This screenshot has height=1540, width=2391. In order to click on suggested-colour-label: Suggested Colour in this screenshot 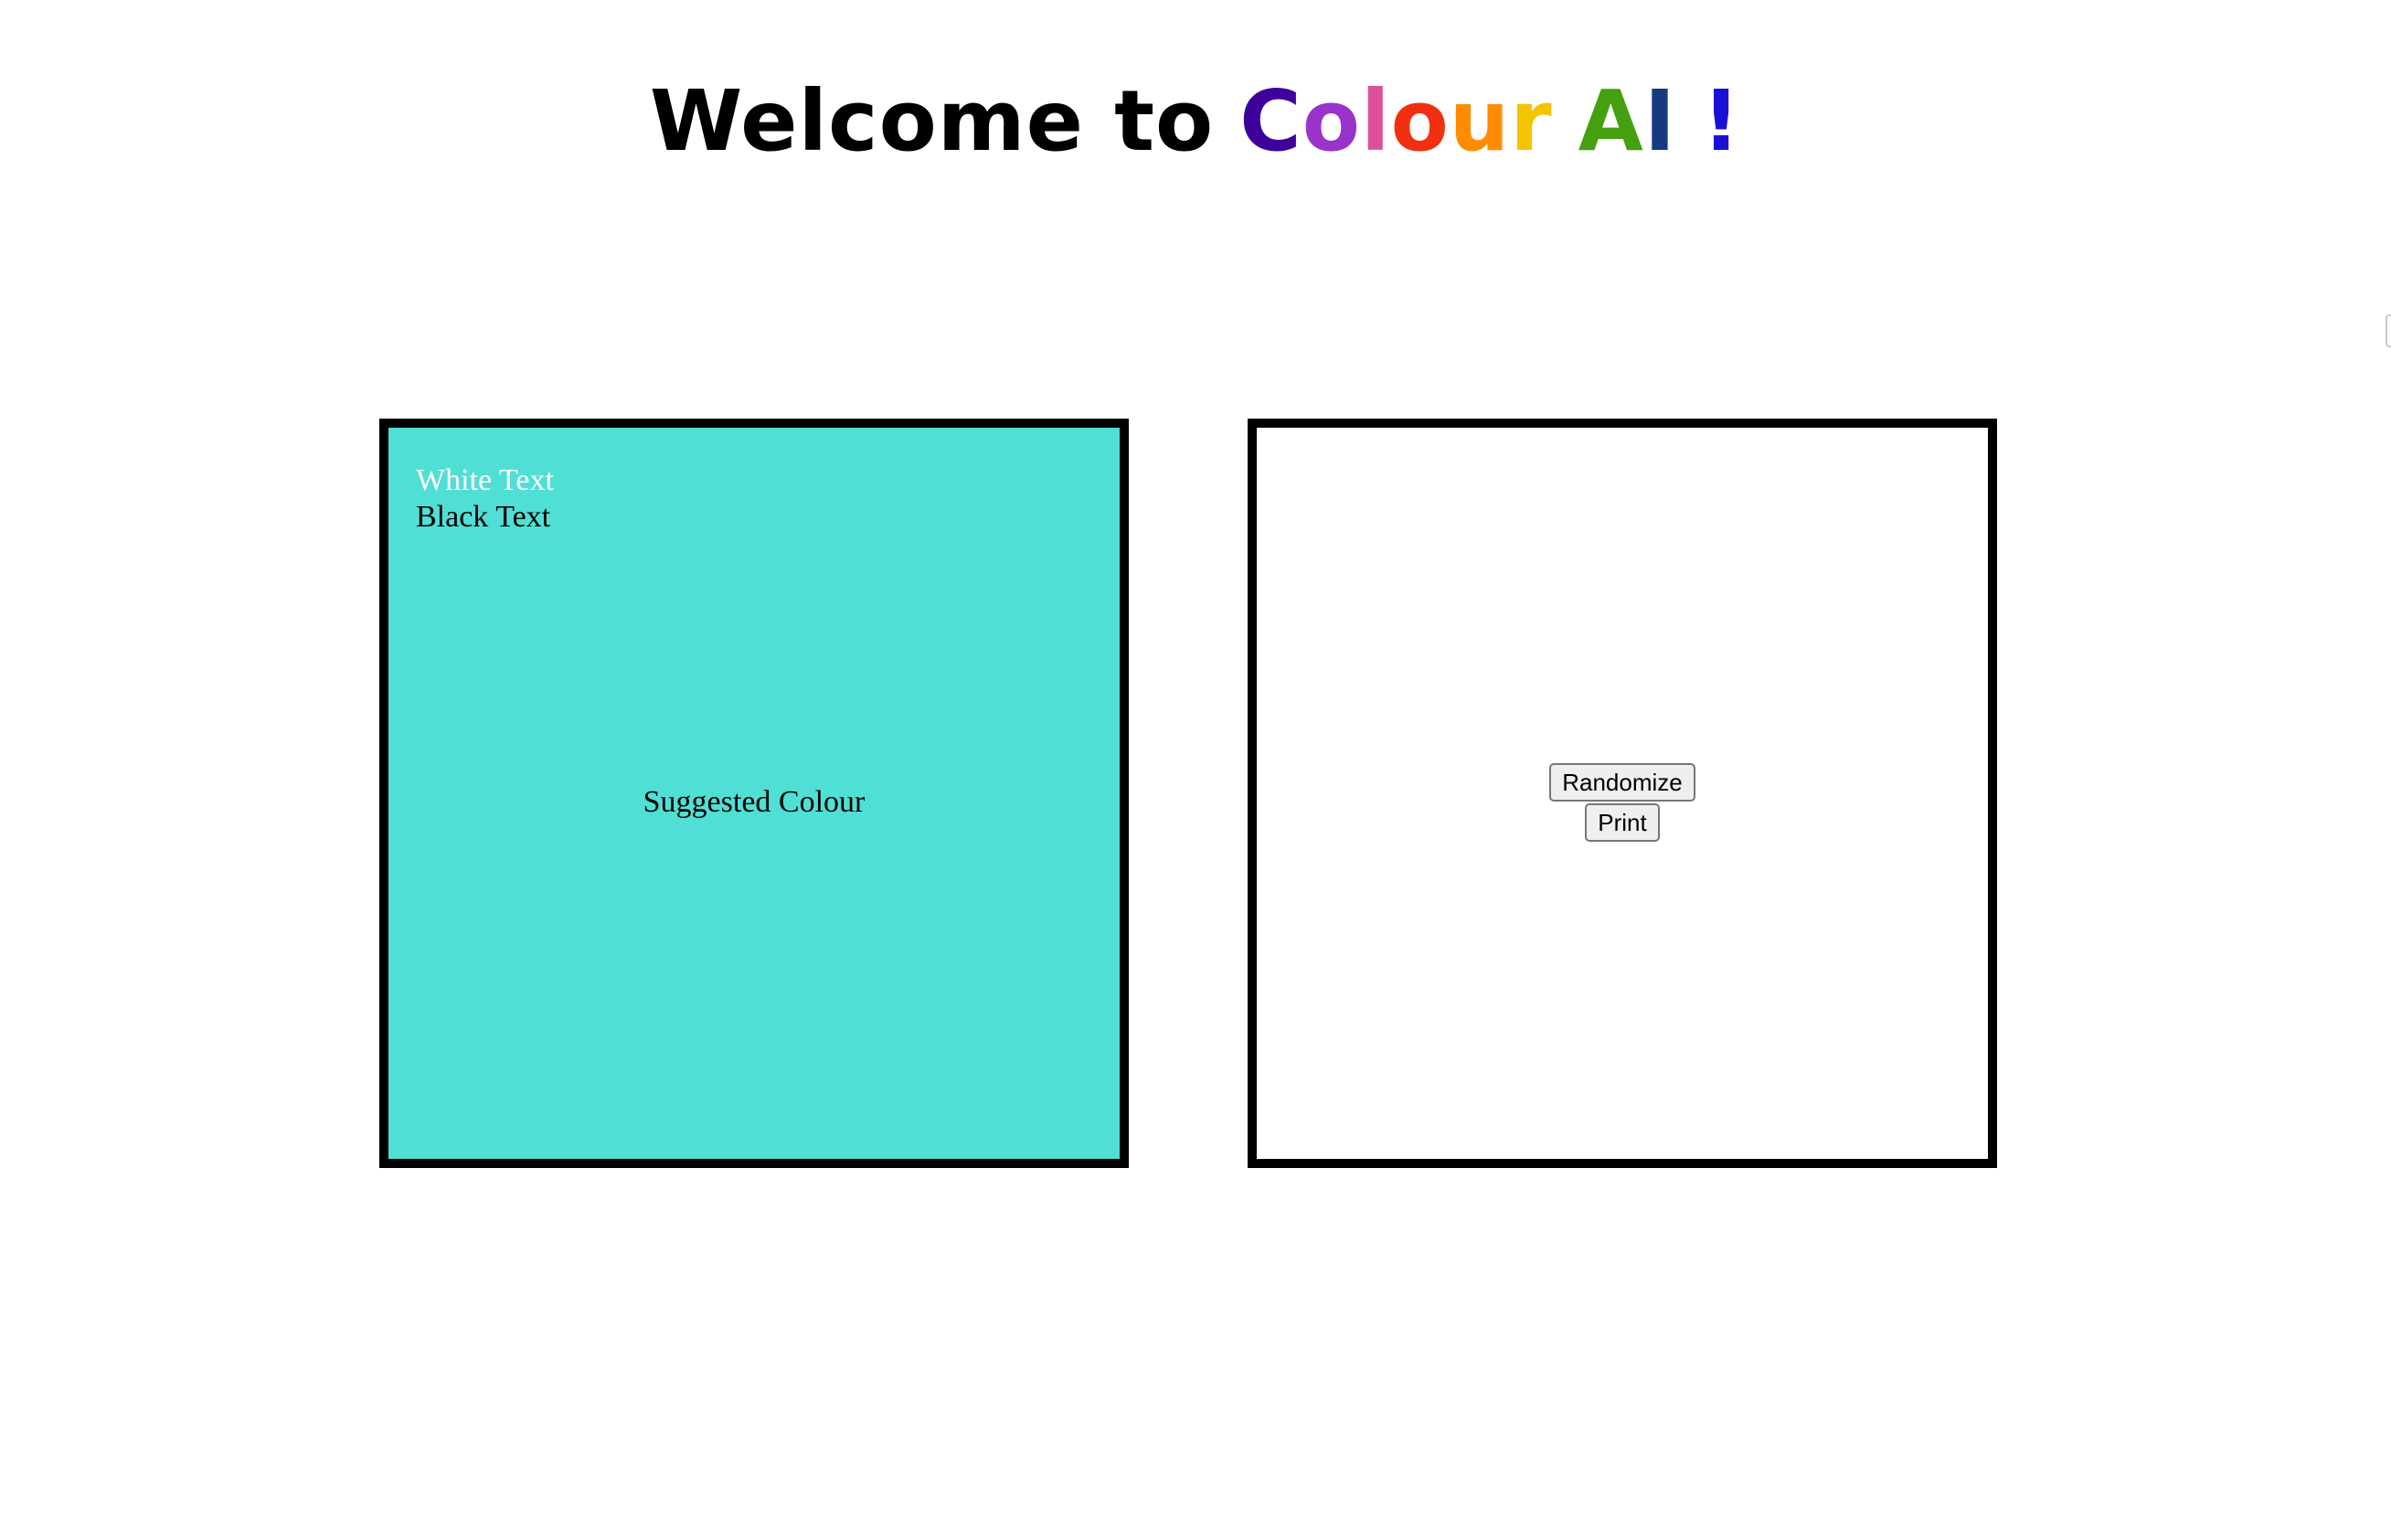, I will do `click(754, 802)`.